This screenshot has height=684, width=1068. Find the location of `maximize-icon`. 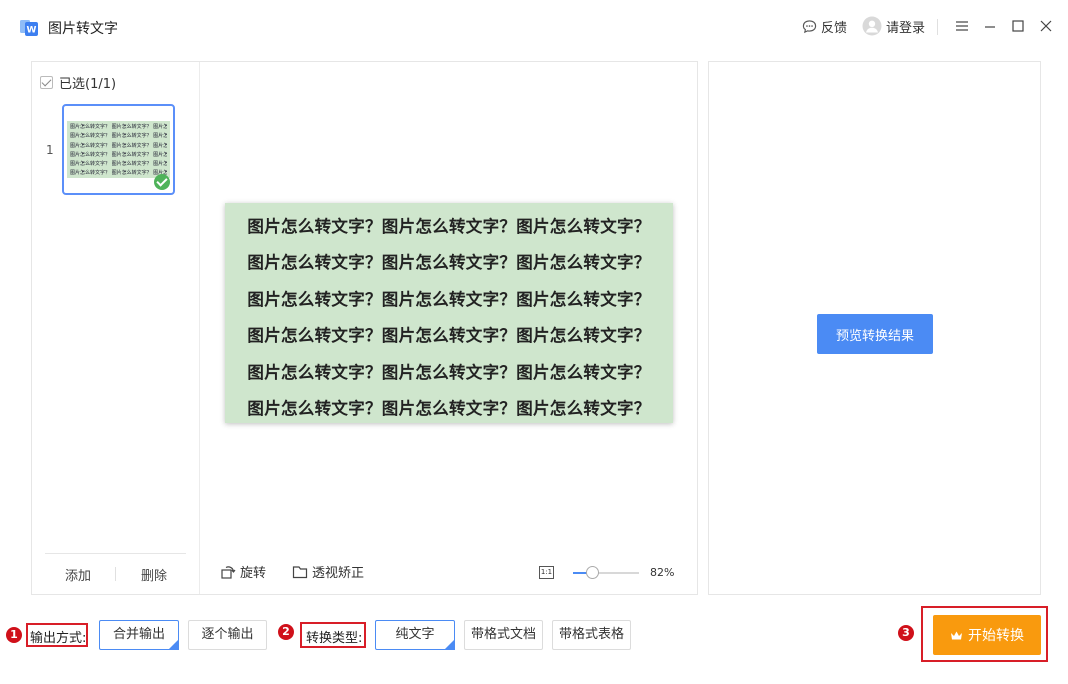

maximize-icon is located at coordinates (1018, 26).